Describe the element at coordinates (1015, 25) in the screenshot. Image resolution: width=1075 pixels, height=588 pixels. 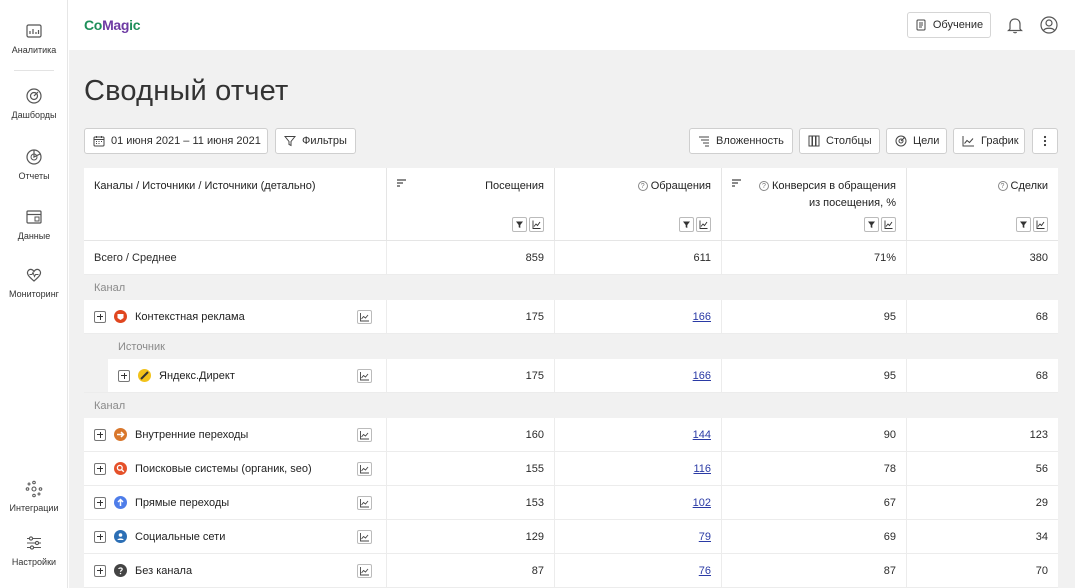
I see `bell-icon` at that location.